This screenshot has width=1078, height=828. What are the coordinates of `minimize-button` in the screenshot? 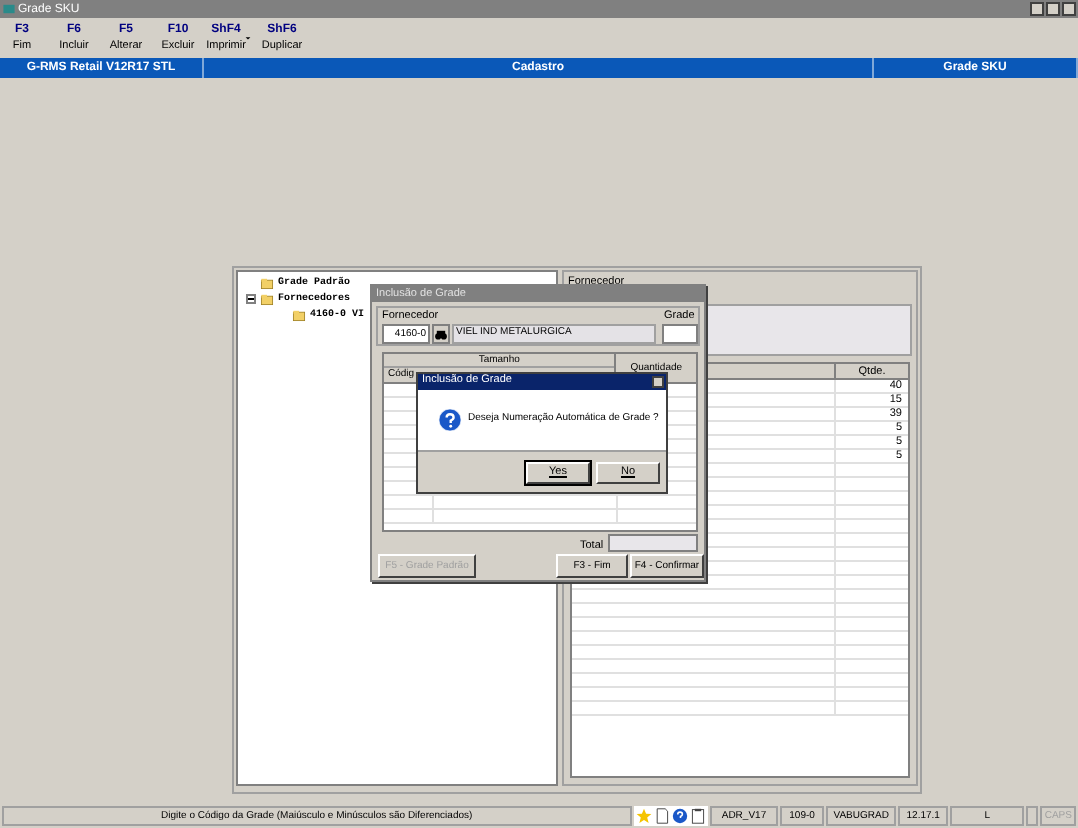 It's located at (1037, 9).